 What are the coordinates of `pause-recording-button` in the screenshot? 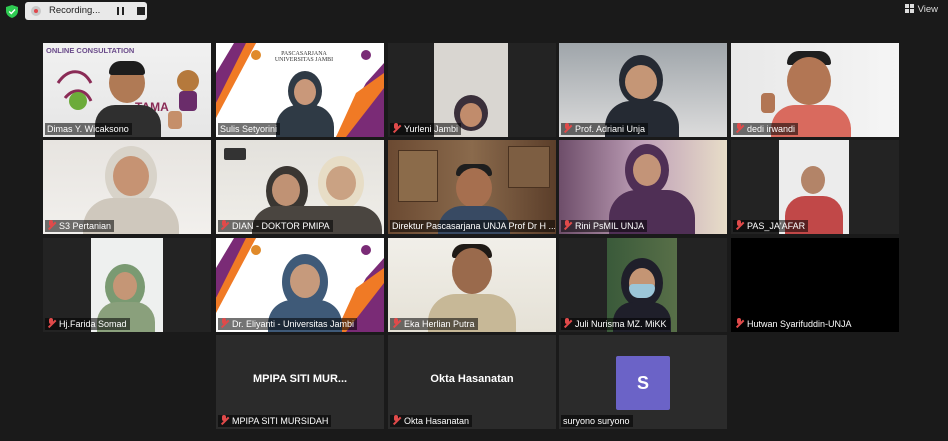 It's located at (121, 11).